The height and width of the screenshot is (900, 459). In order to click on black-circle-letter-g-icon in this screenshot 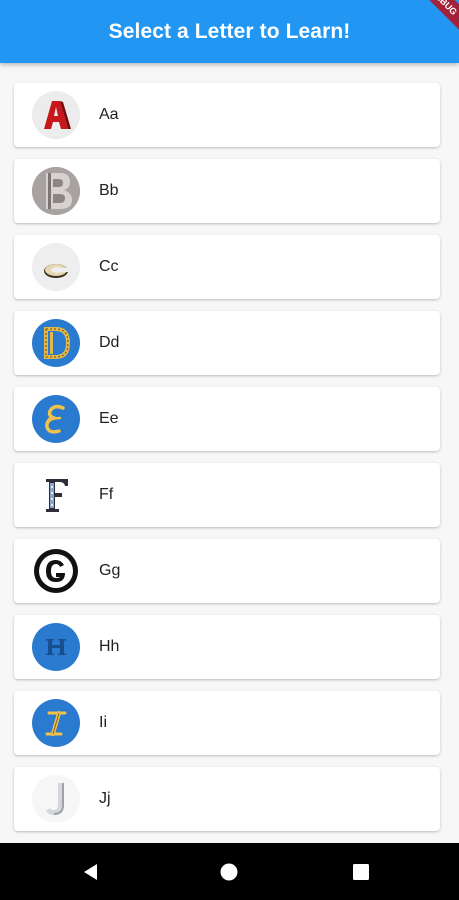, I will do `click(56, 571)`.